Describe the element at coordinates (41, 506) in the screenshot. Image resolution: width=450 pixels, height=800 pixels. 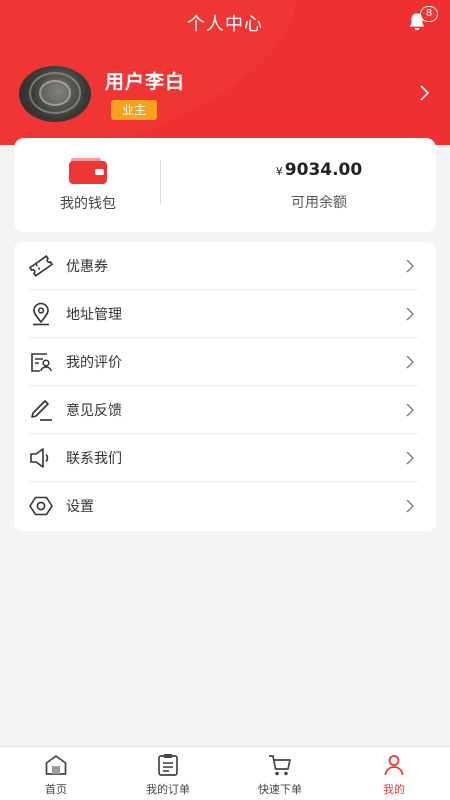
I see `settings-icon` at that location.